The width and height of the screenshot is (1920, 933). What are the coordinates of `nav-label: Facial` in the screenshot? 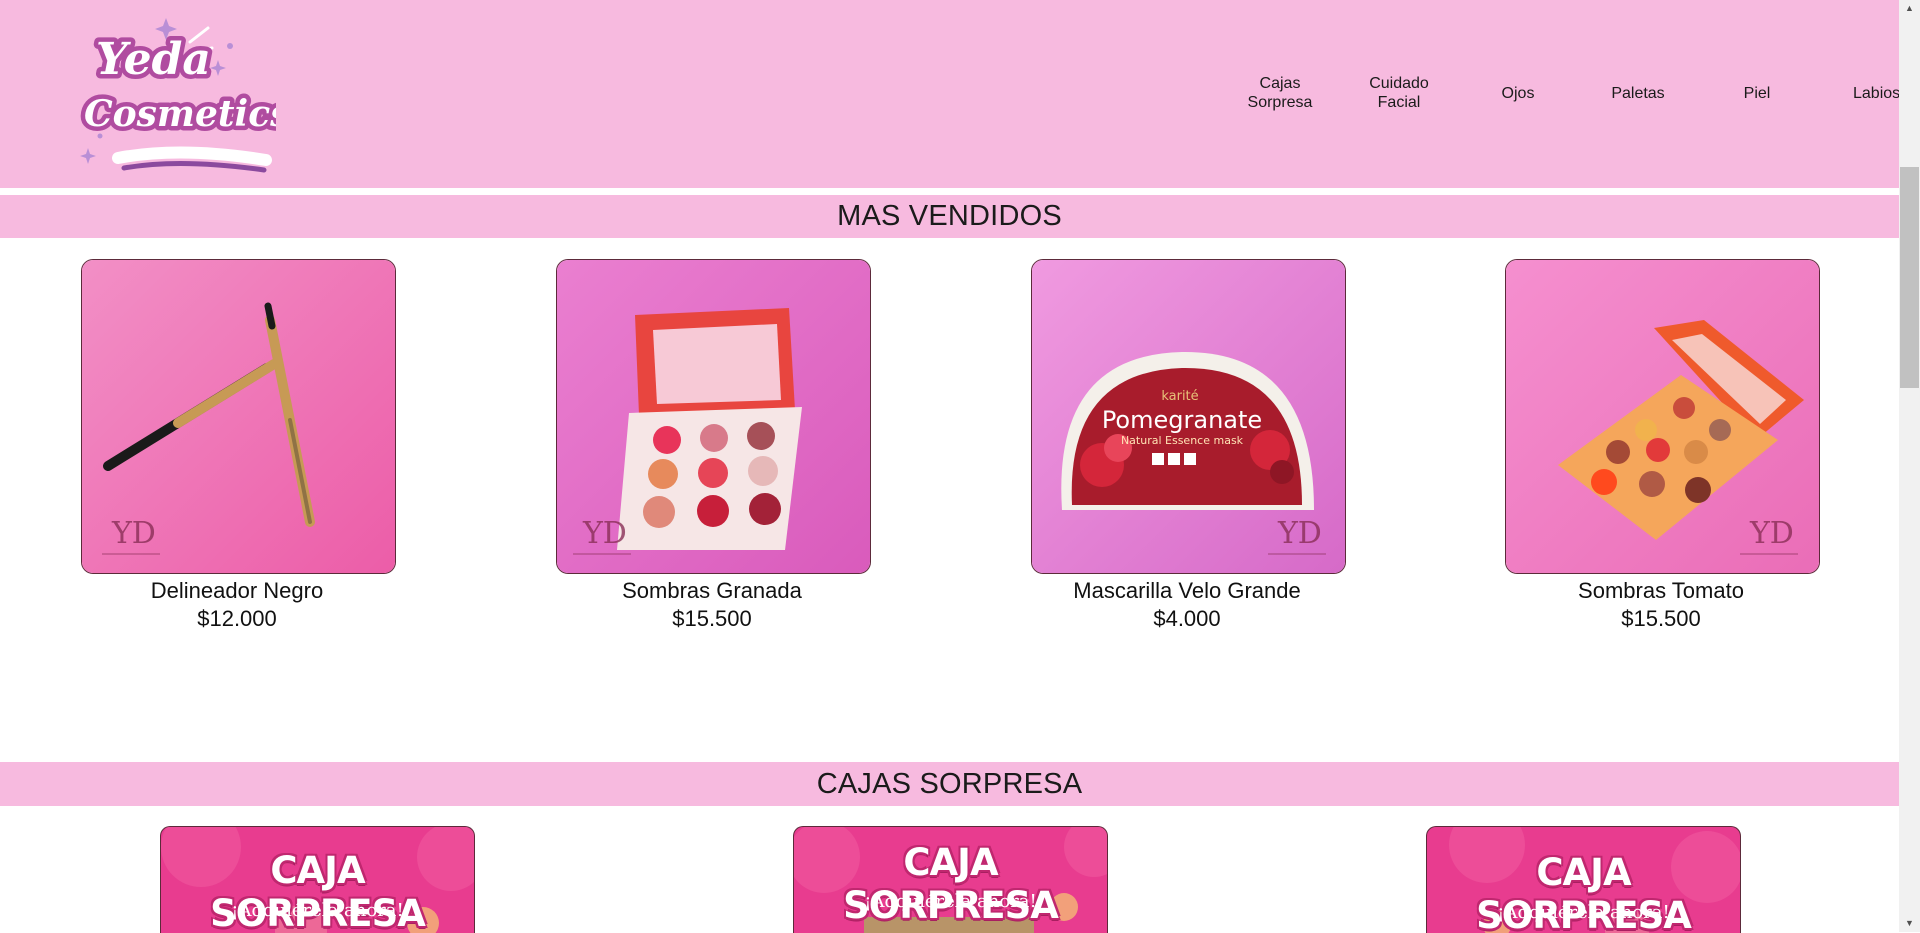 It's located at (1399, 102).